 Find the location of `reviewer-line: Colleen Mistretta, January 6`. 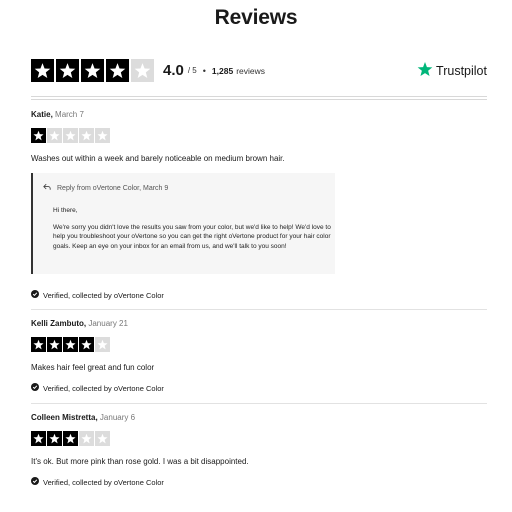

reviewer-line: Colleen Mistretta, January 6 is located at coordinates (259, 417).